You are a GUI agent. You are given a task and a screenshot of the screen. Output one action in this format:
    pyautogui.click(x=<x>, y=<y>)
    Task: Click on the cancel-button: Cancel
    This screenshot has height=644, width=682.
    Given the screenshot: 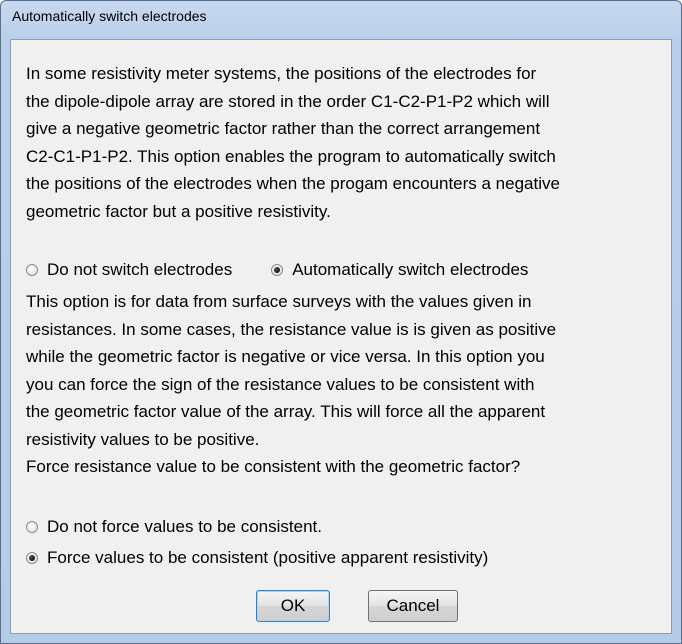 What is the action you would take?
    pyautogui.click(x=413, y=606)
    